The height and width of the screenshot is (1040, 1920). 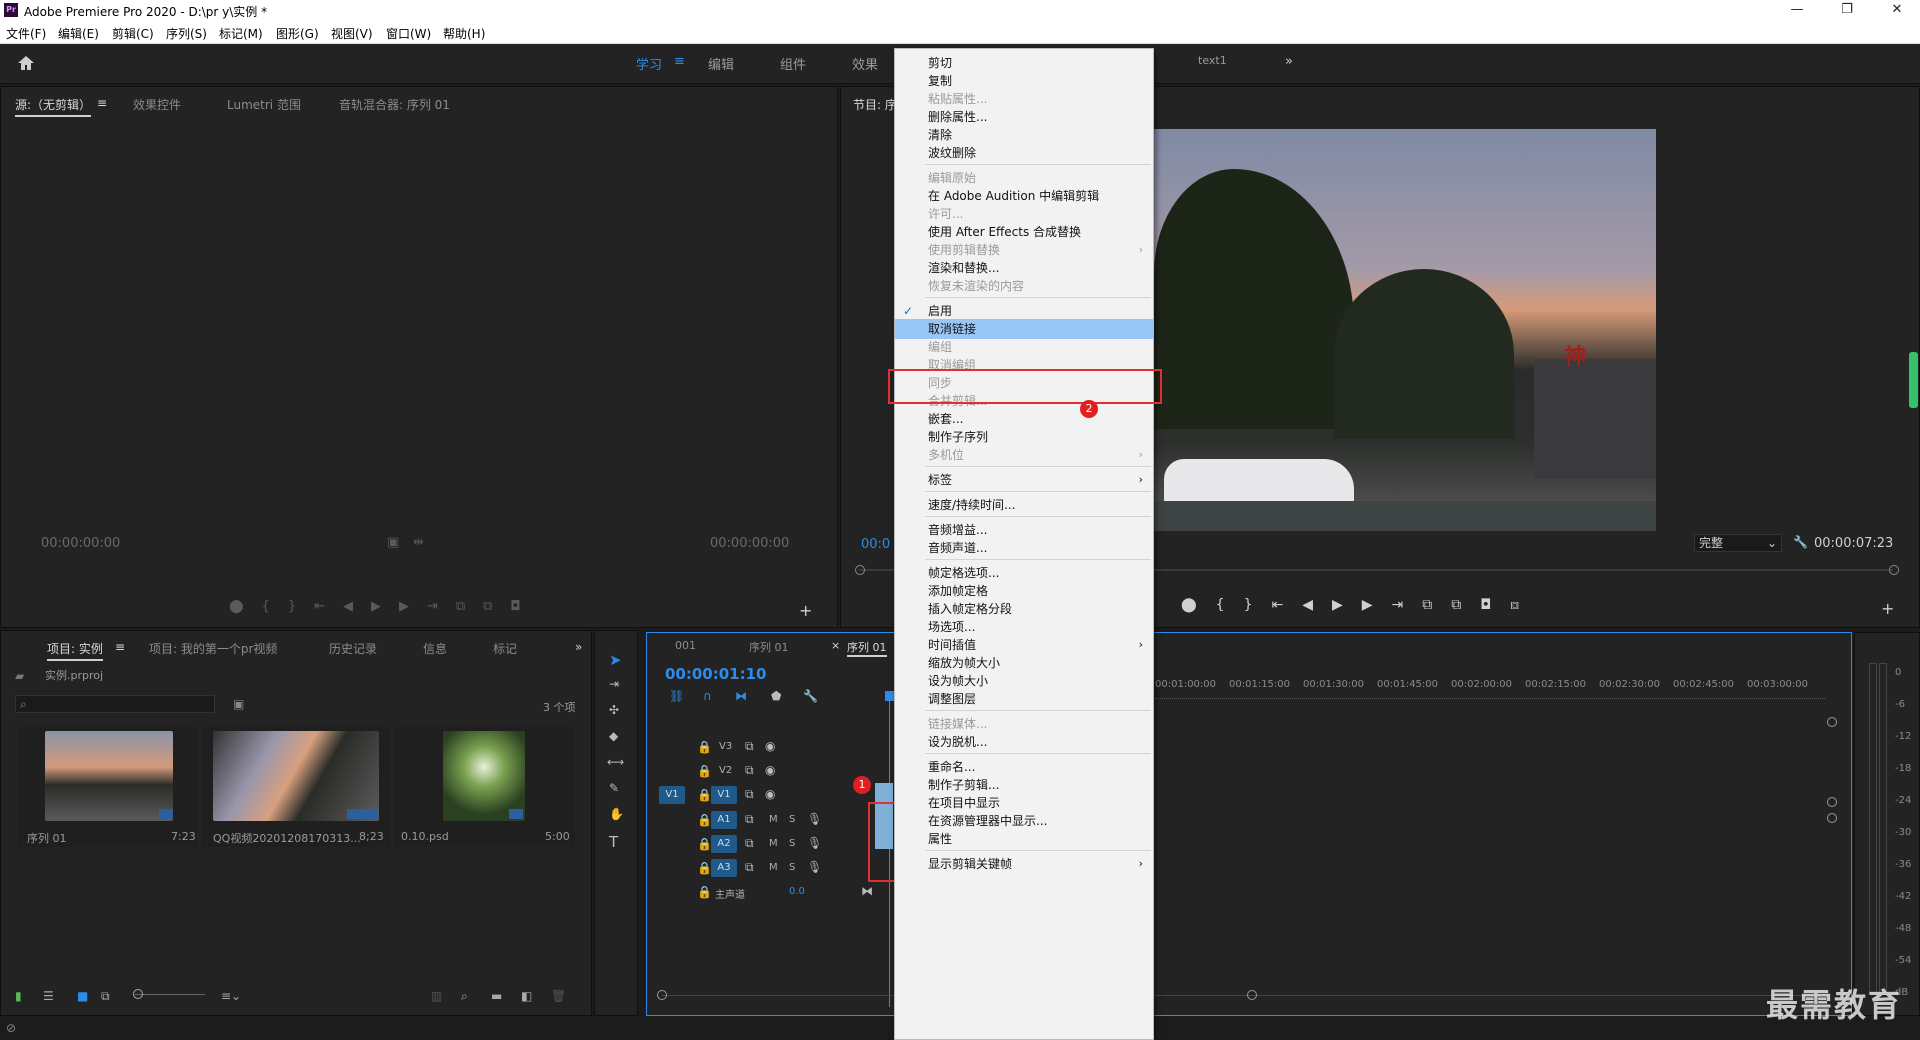 I want to click on add-button-icon: +, so click(x=805, y=610).